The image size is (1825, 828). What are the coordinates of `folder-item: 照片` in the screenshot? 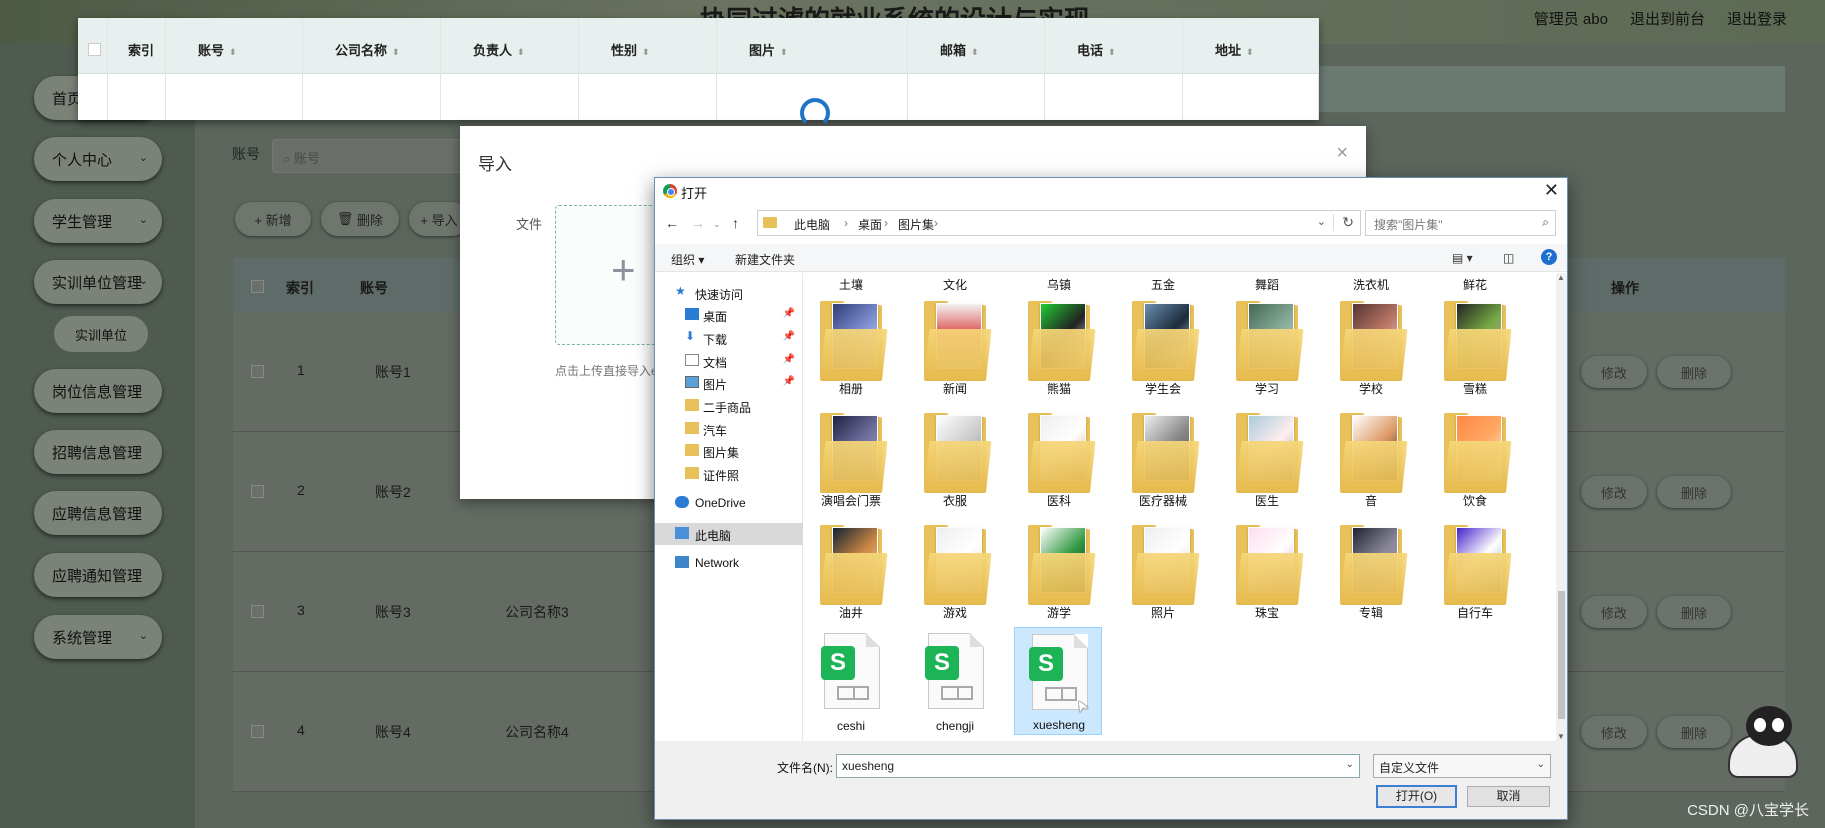 It's located at (1163, 569).